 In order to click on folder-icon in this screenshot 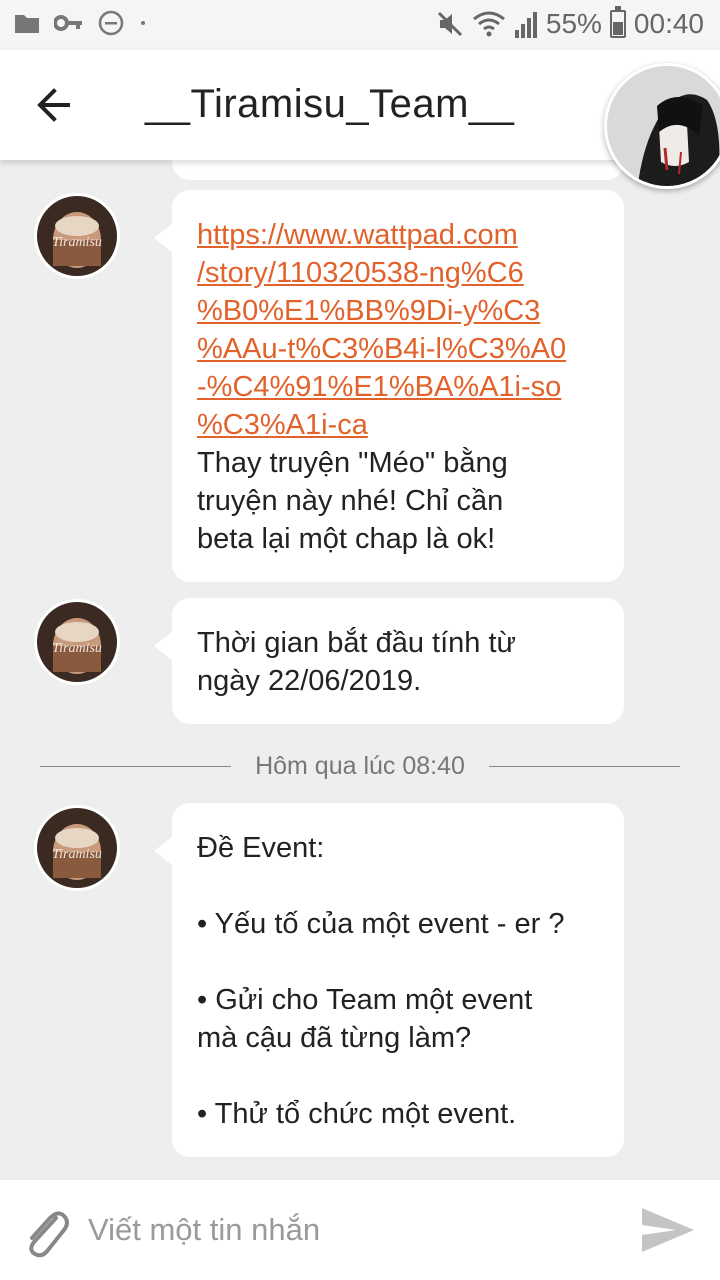, I will do `click(27, 24)`.